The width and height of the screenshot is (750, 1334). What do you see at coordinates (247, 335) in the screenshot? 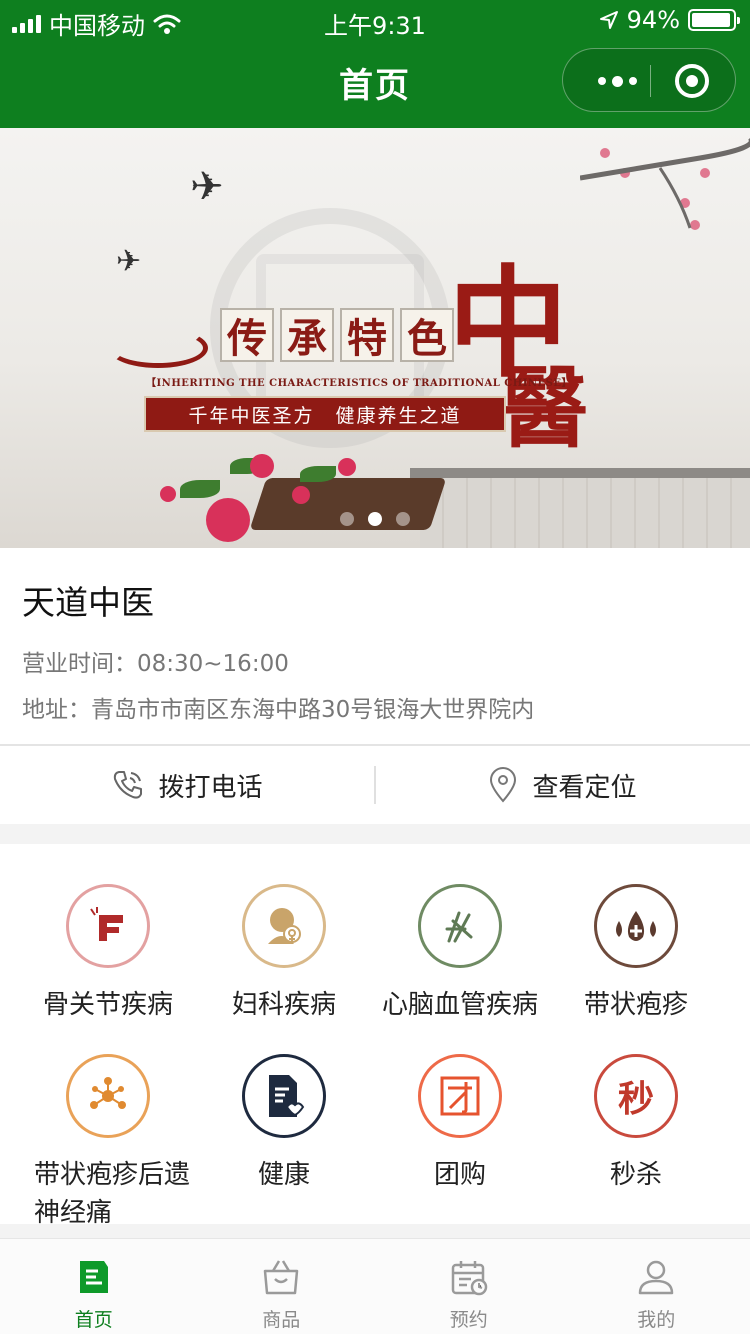
I see `banner-title-char: 传` at bounding box center [247, 335].